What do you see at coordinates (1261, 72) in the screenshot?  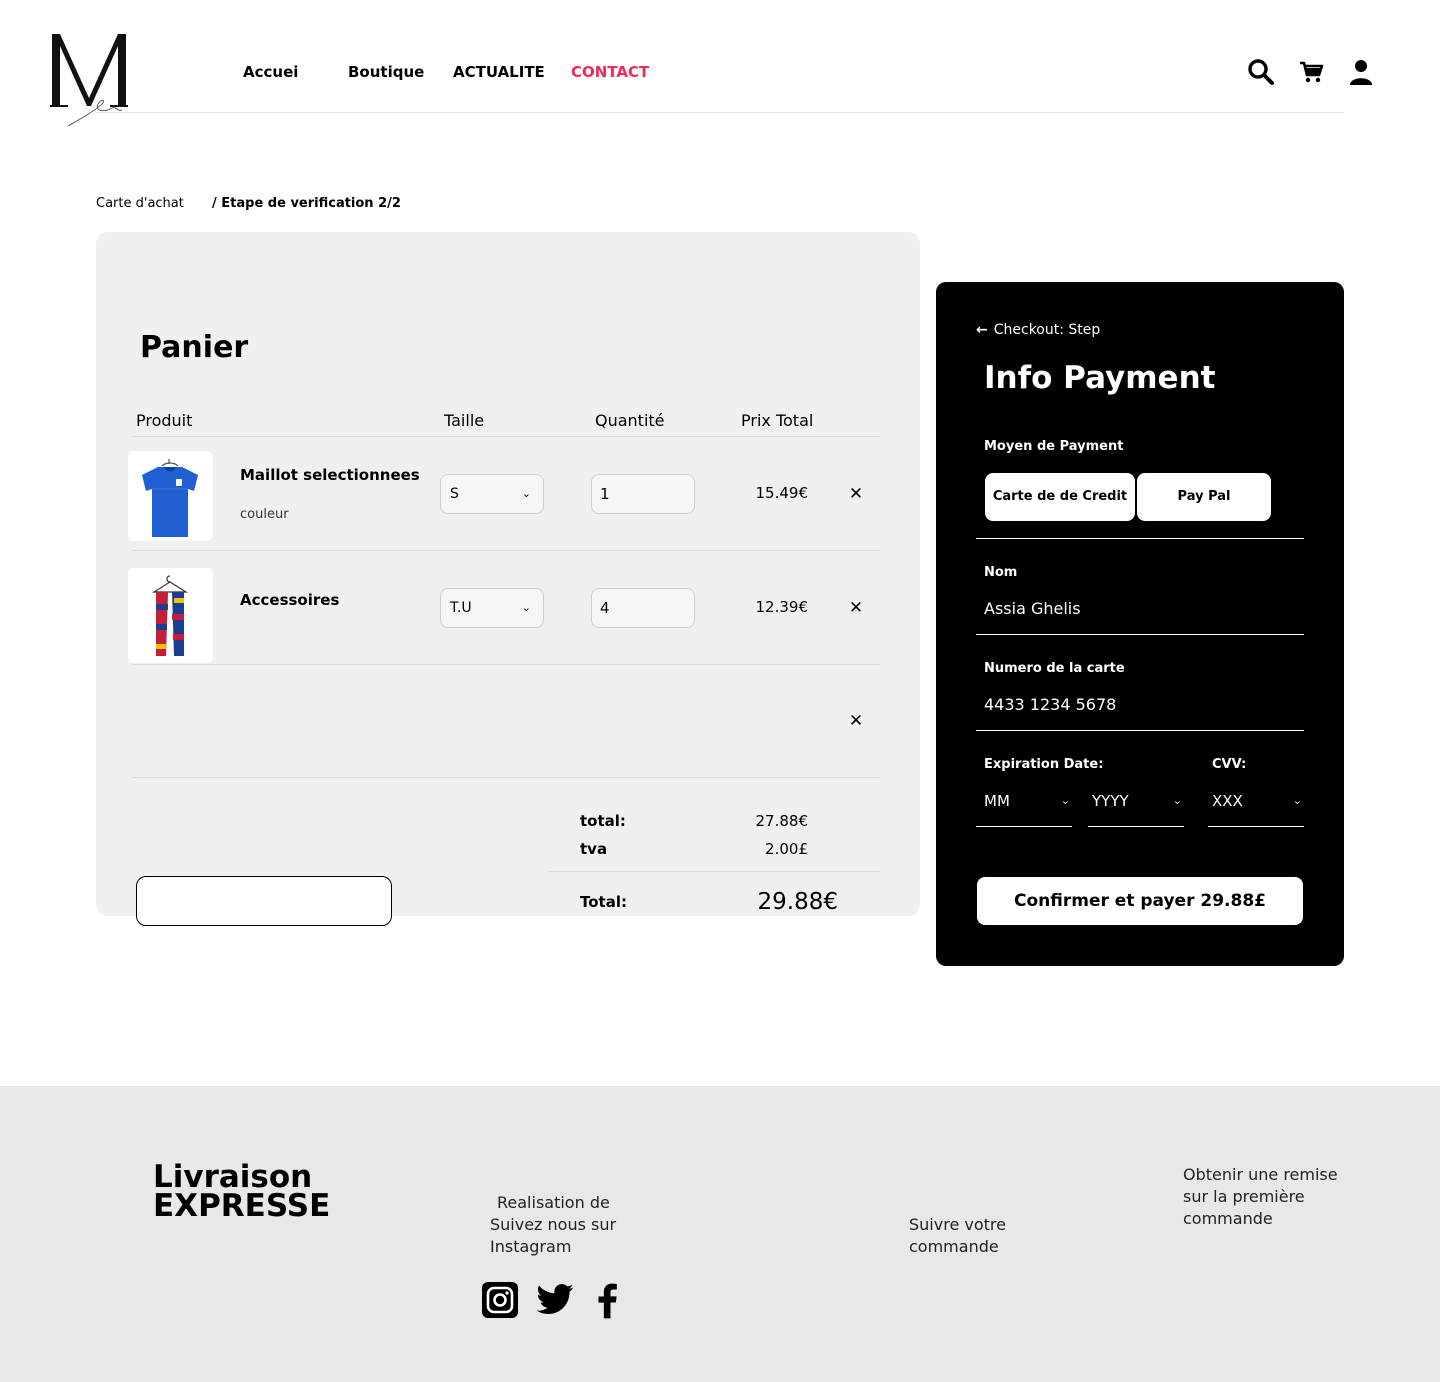 I see `search-icon` at bounding box center [1261, 72].